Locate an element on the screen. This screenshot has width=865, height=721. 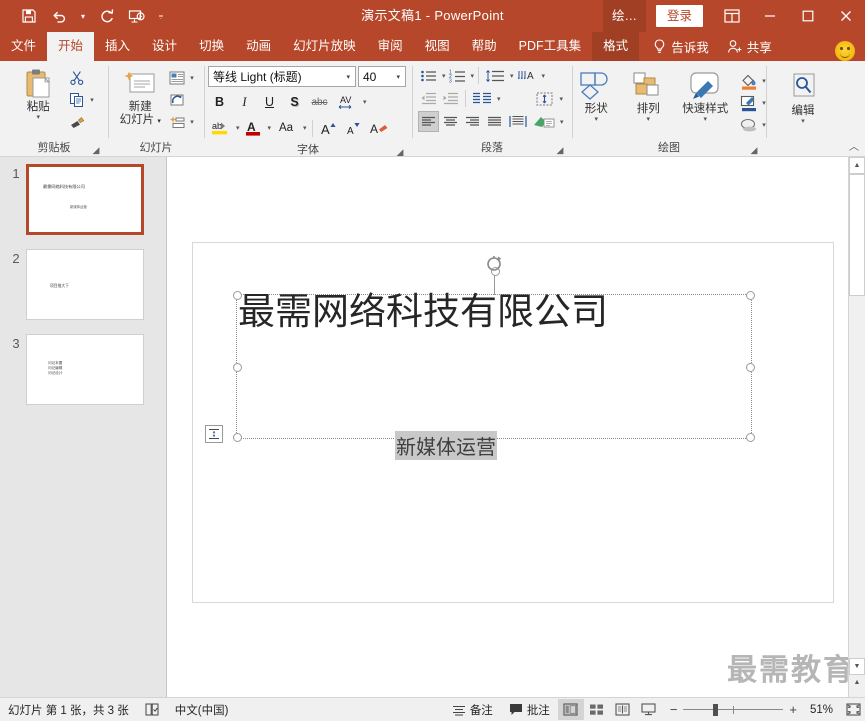
font-color-button: A is located at coordinates (253, 128).